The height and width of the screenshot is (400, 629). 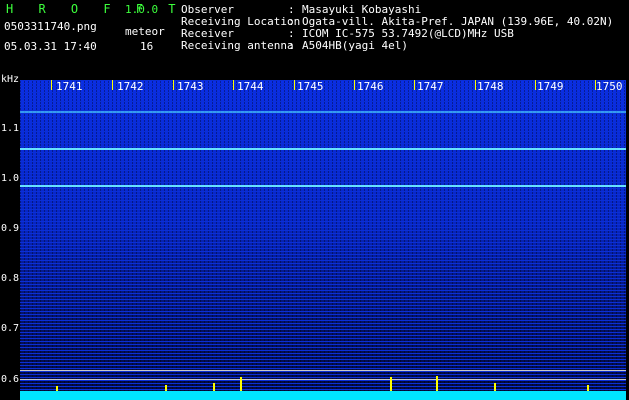 I want to click on app-version: 1.0.0, so click(x=142, y=9).